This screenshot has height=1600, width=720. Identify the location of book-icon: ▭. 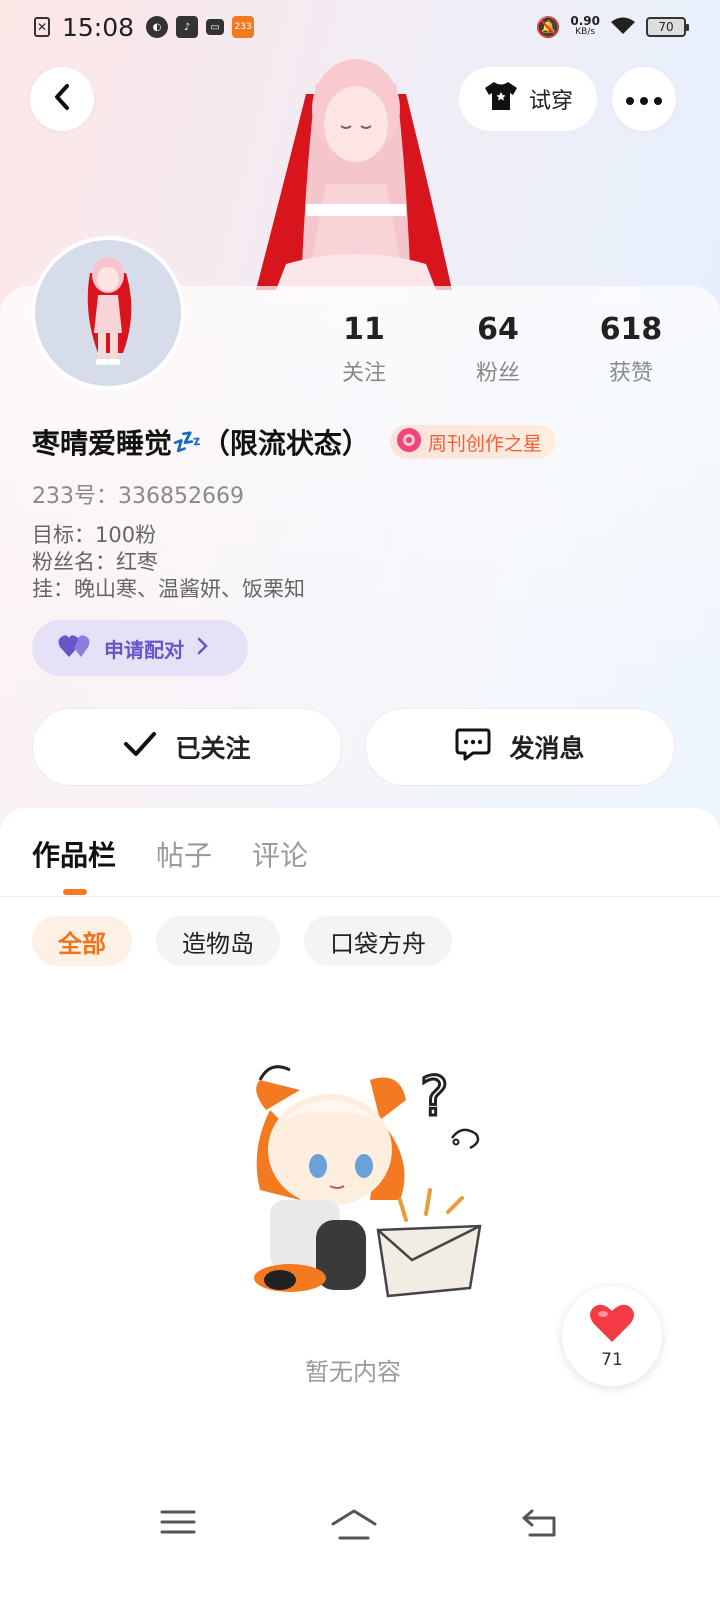
(215, 27).